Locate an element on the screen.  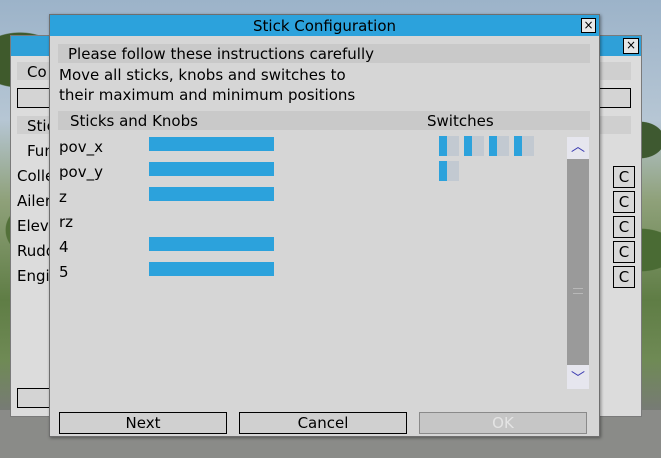
background-close-button: × is located at coordinates (631, 46).